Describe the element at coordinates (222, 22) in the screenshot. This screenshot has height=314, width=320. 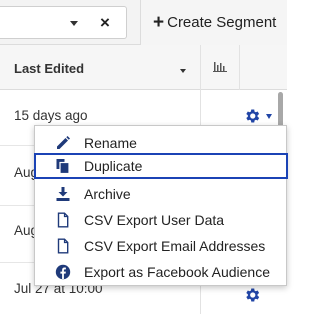
I see `create-segment-label: Create Segment` at that location.